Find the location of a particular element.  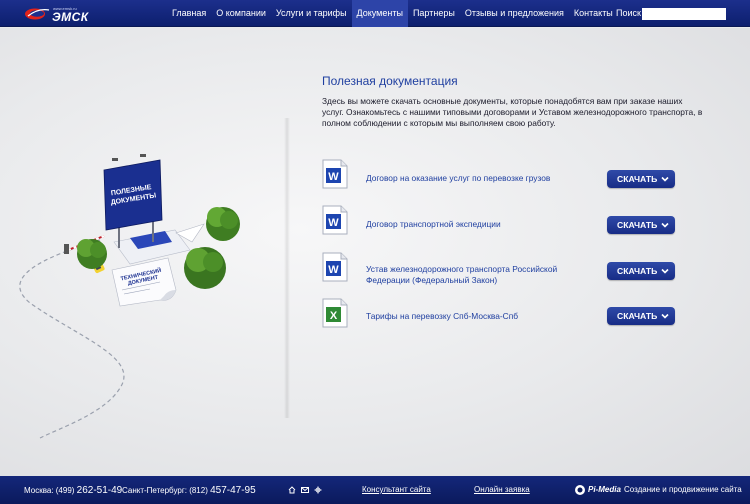

phone-moscow: Москва: (499) 262-51-49 is located at coordinates (73, 490).